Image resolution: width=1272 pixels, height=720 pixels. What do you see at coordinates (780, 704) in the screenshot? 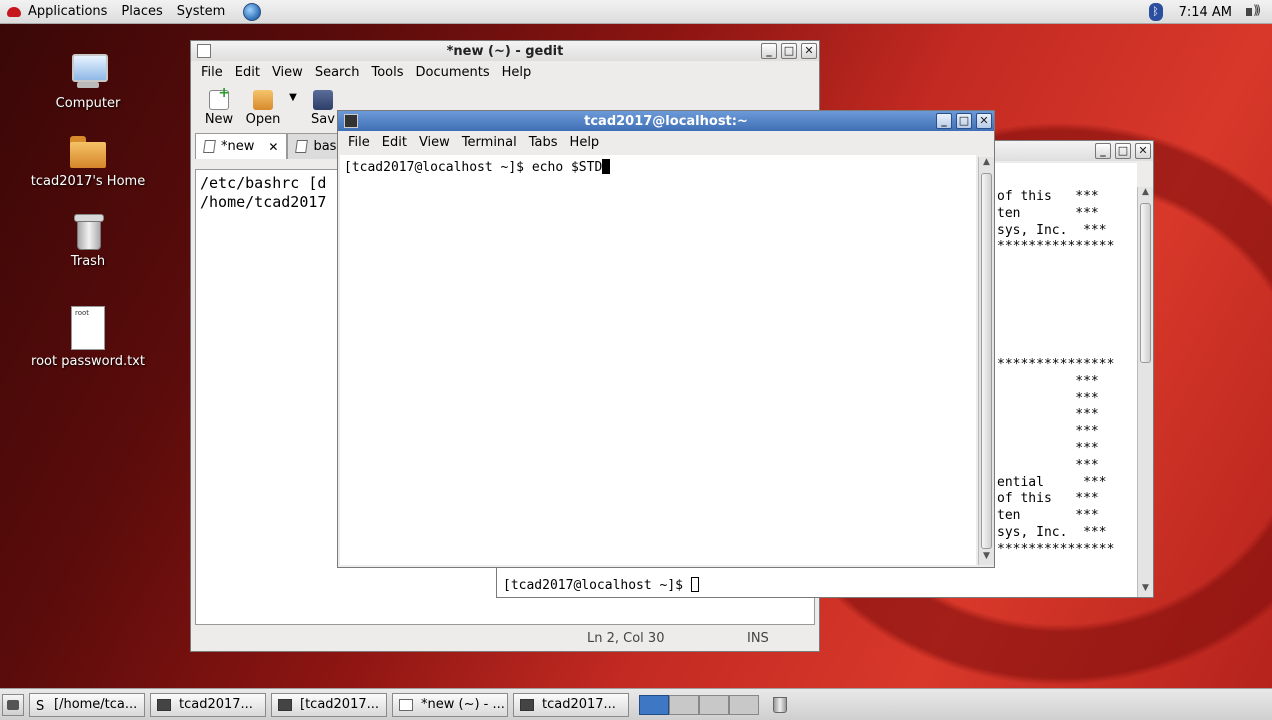
I see `trash-applet-icon` at bounding box center [780, 704].